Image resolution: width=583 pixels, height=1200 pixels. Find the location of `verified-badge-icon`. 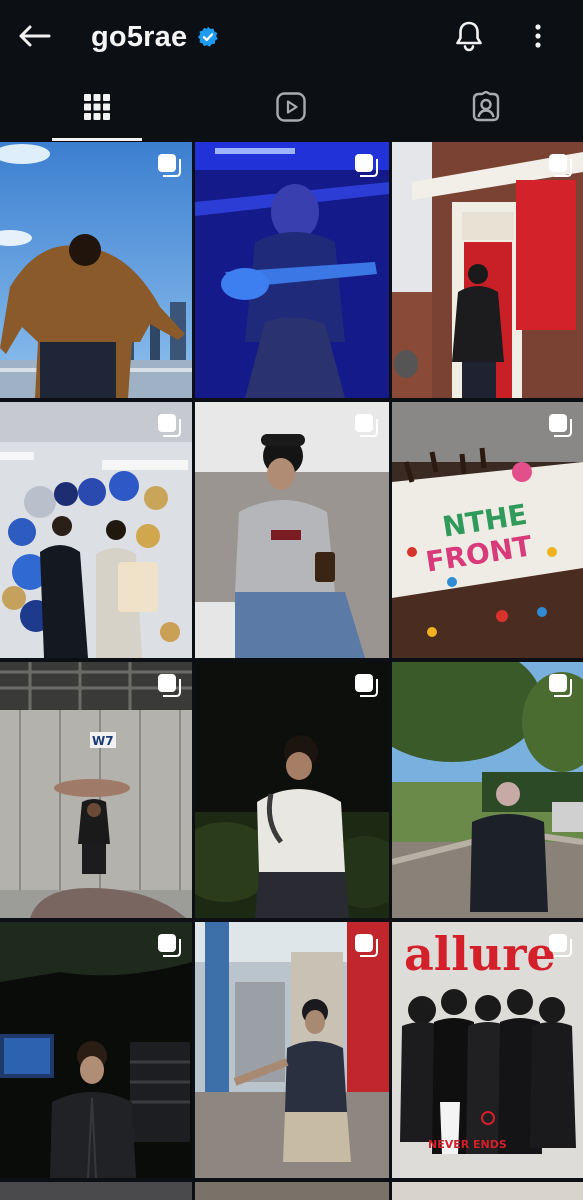

verified-badge-icon is located at coordinates (208, 37).